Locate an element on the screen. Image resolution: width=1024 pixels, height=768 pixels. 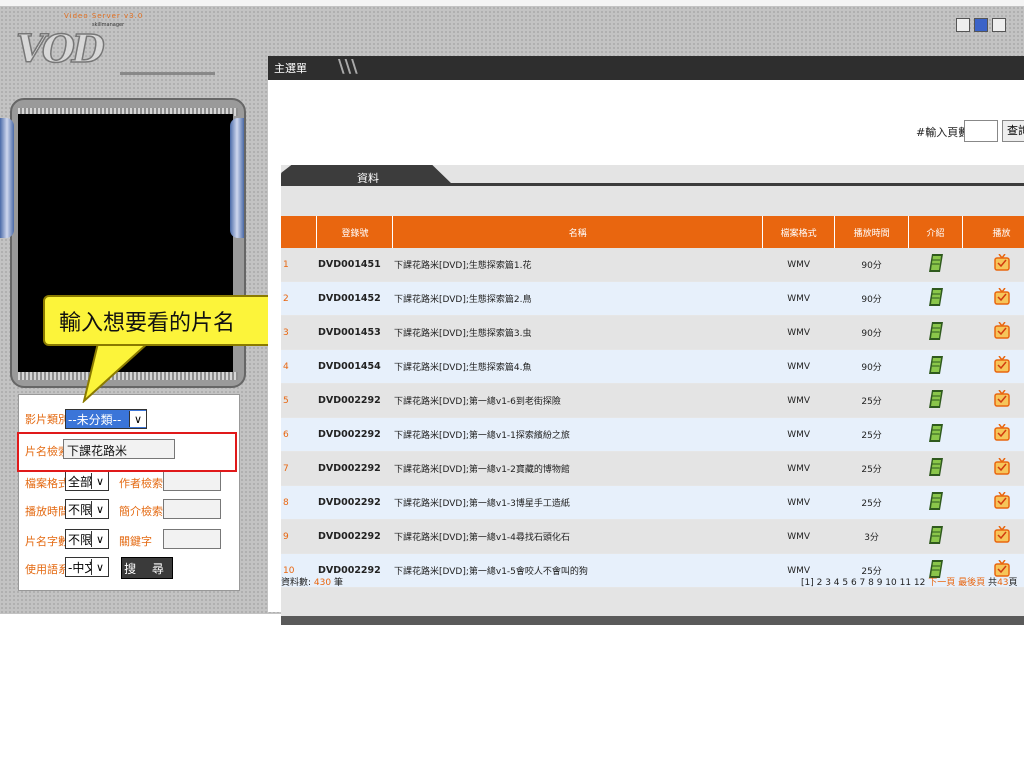
maximize-icon is located at coordinates (981, 25).